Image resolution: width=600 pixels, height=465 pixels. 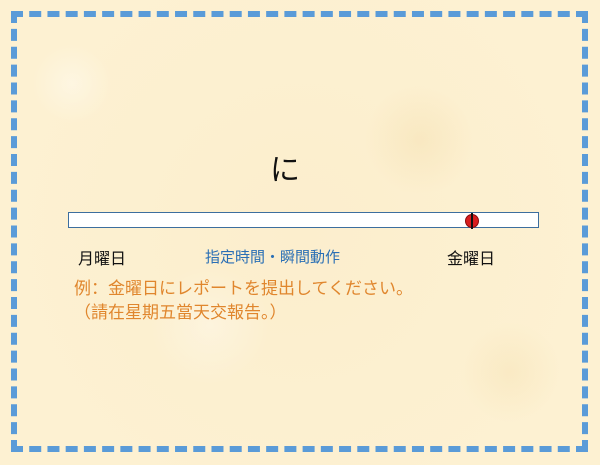 I want to click on timeline-start-label: 月曜日, so click(x=102, y=258).